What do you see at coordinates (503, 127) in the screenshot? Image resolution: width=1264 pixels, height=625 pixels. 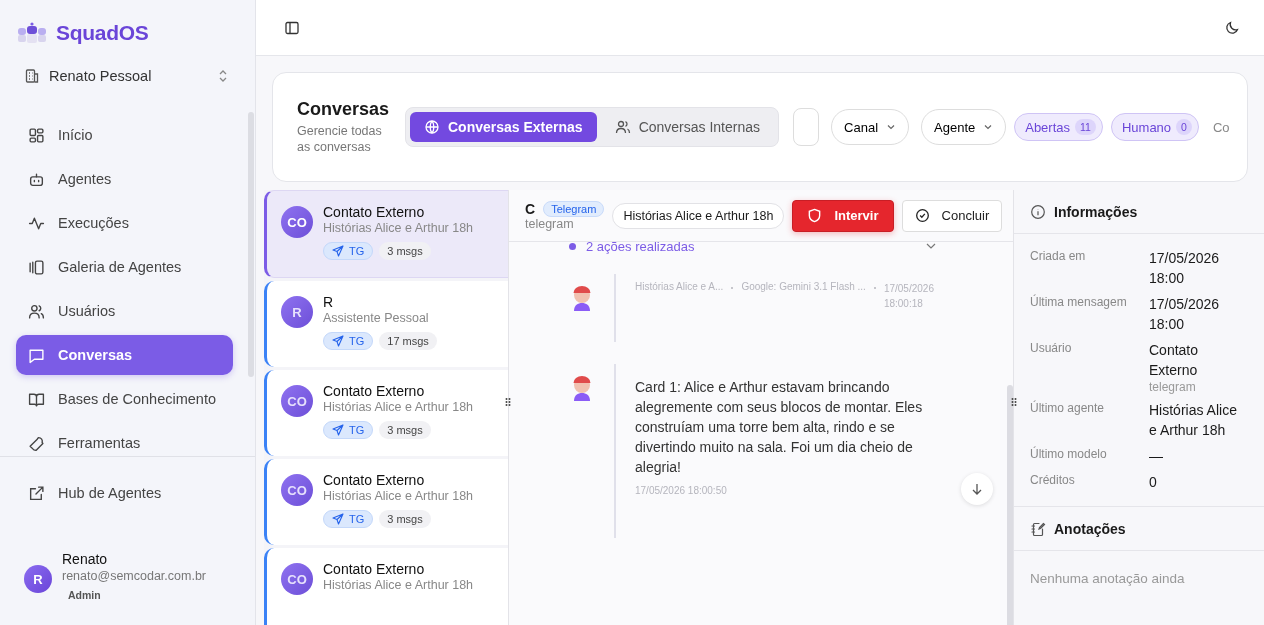 I see `tab: Conversas Externas` at bounding box center [503, 127].